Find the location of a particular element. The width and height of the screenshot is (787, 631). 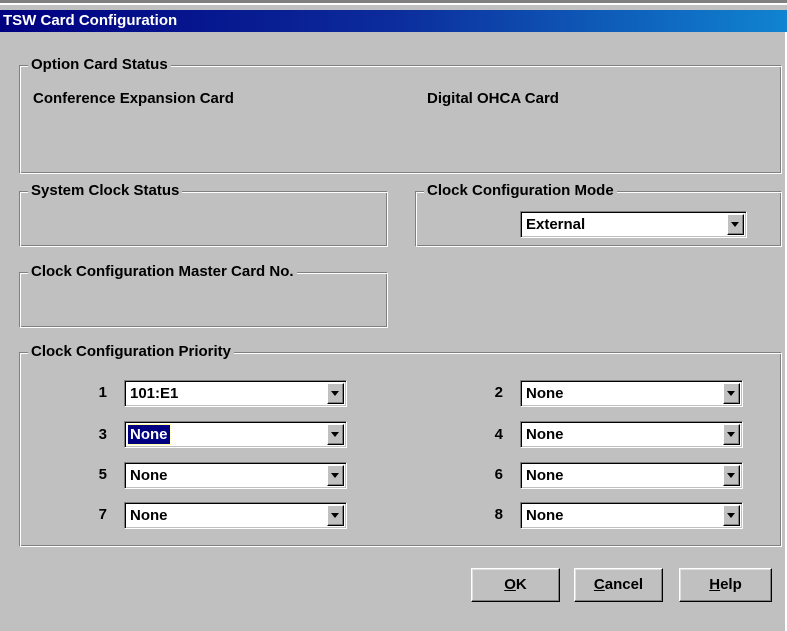

priority-num-2: 2 is located at coordinates (498, 392).